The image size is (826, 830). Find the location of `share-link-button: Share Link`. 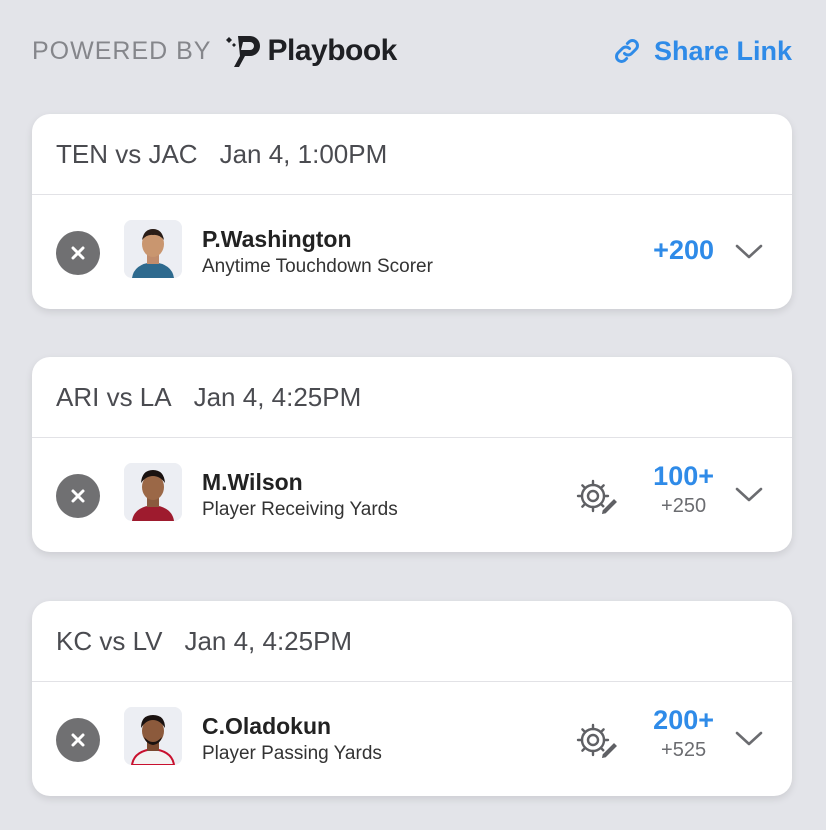

share-link-button: Share Link is located at coordinates (702, 51).